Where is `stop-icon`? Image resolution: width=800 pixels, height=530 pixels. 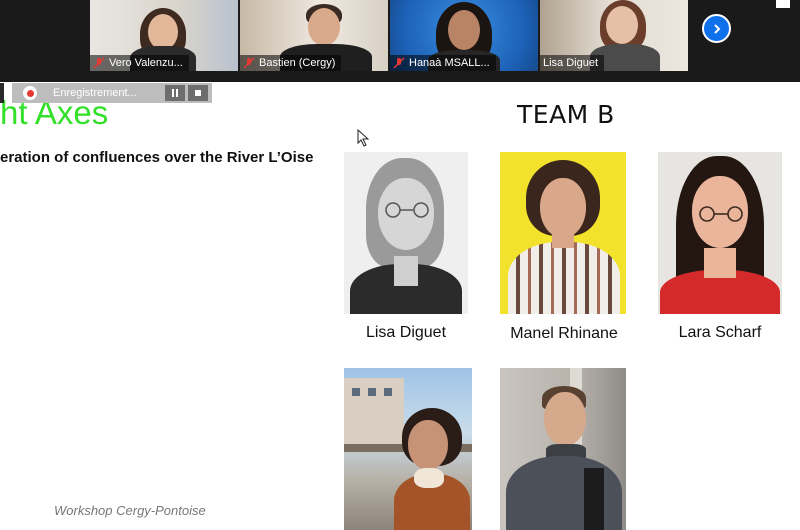
stop-icon is located at coordinates (198, 93).